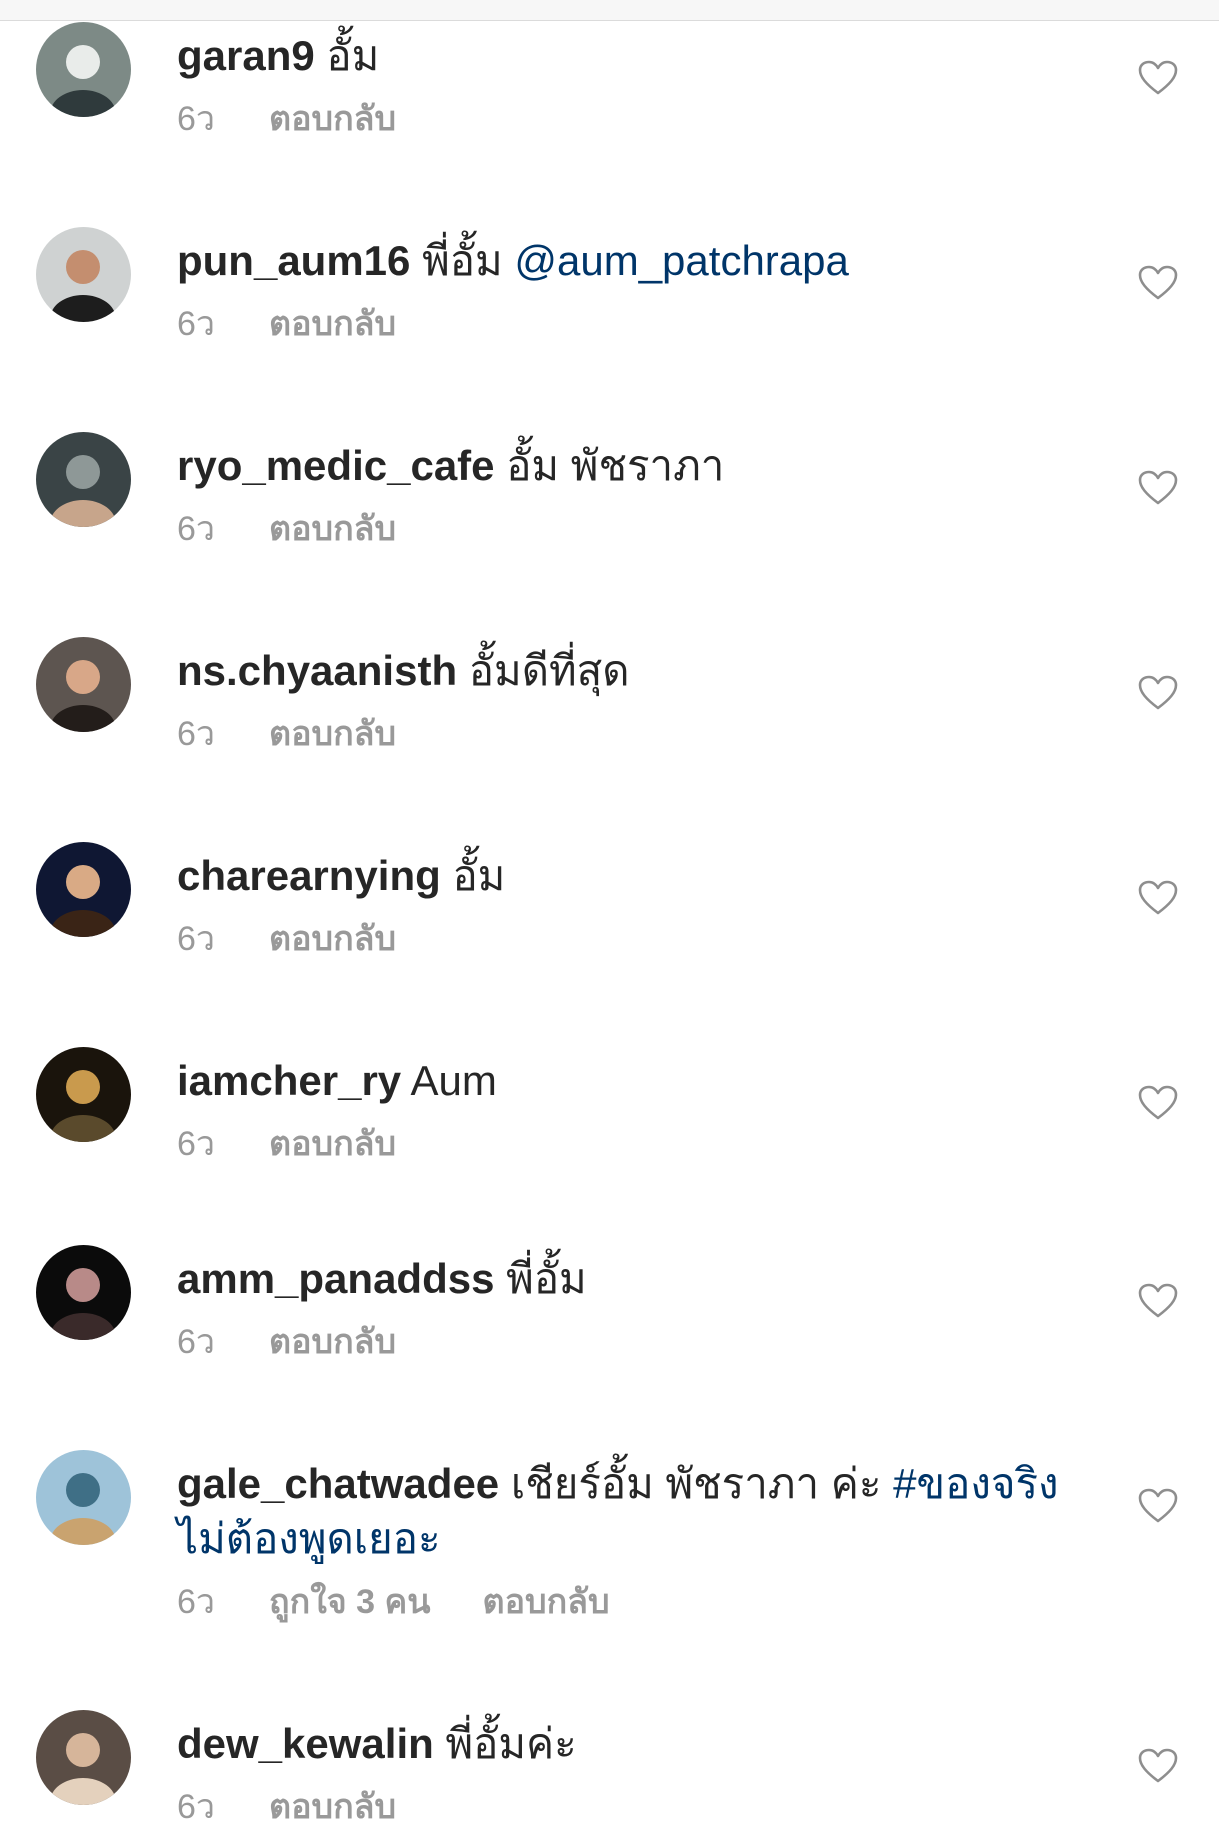  What do you see at coordinates (511, 1743) in the screenshot?
I see `comment-body: พี่อั้มค่ะ` at bounding box center [511, 1743].